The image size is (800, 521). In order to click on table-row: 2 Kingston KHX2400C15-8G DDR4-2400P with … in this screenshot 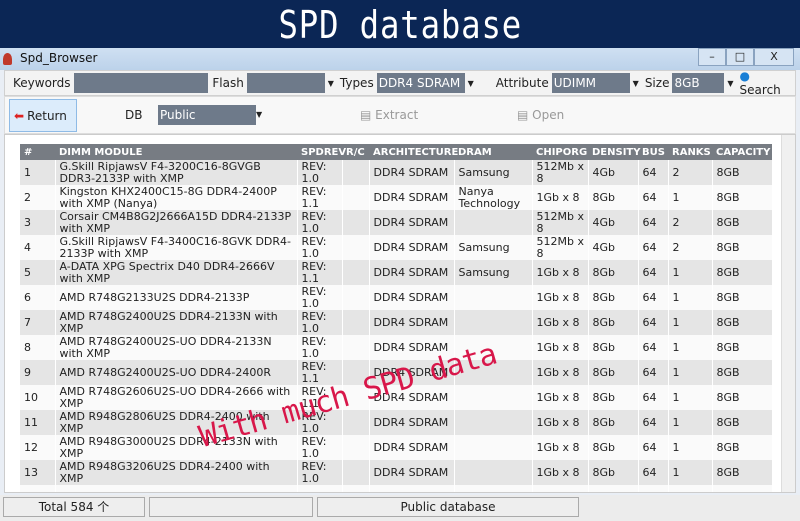, I will do `click(396, 197)`.